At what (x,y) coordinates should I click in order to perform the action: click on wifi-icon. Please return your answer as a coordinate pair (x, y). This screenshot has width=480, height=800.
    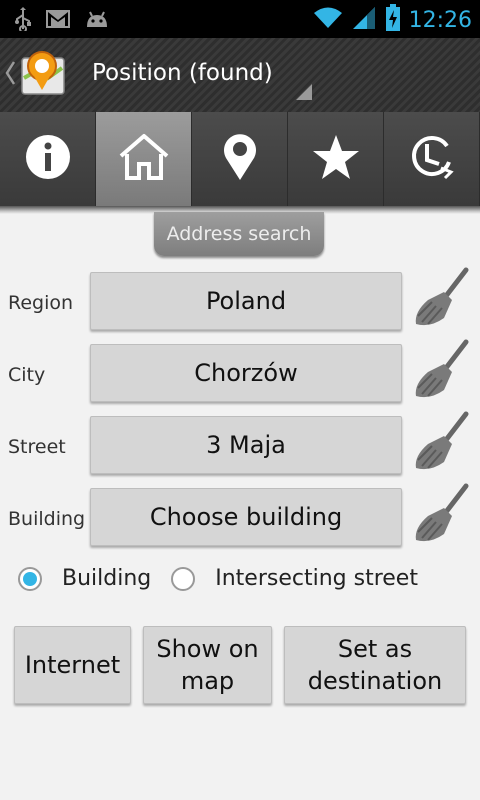
    Looking at the image, I should click on (328, 20).